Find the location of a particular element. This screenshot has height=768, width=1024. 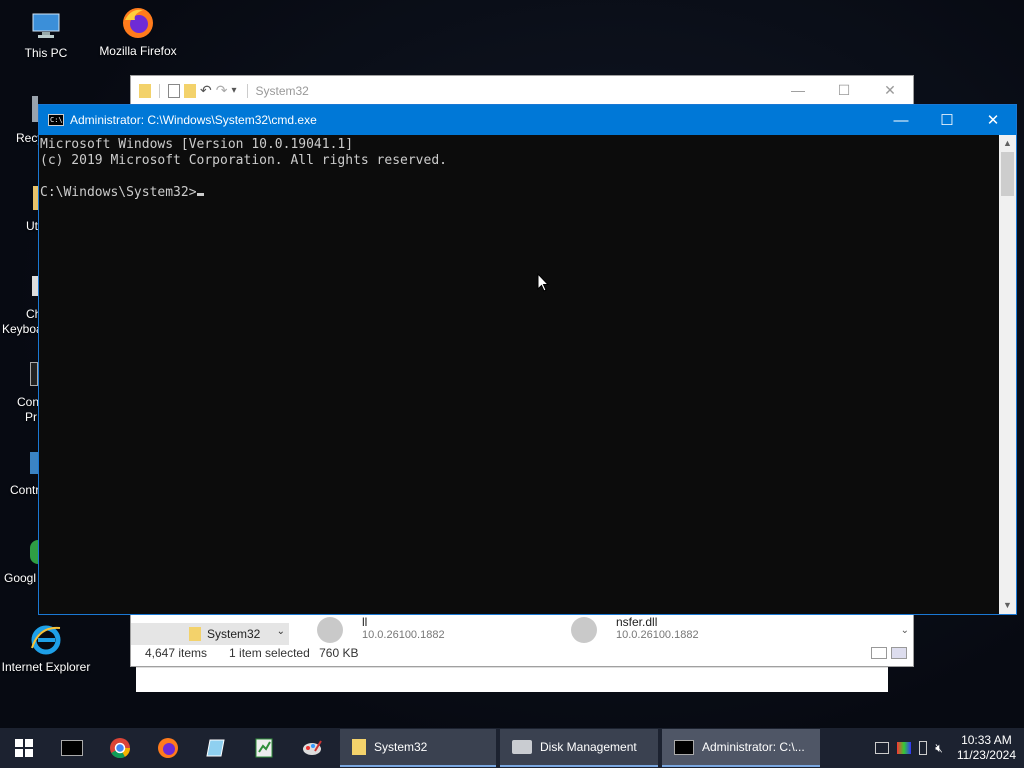

item-count: 4,647 items is located at coordinates (176, 653).